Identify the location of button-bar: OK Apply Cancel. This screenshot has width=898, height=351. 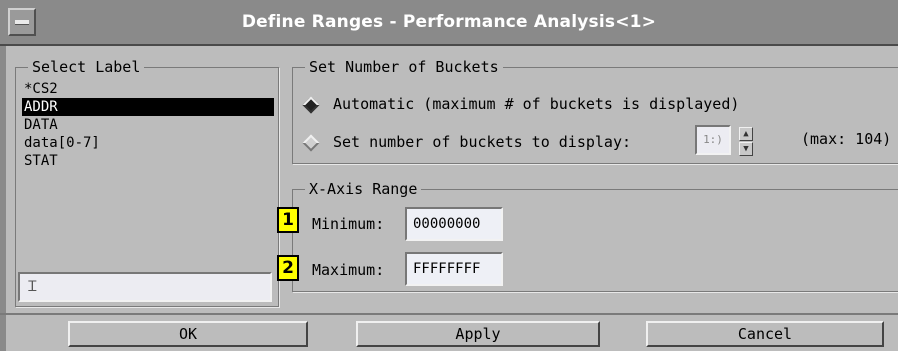
(449, 332).